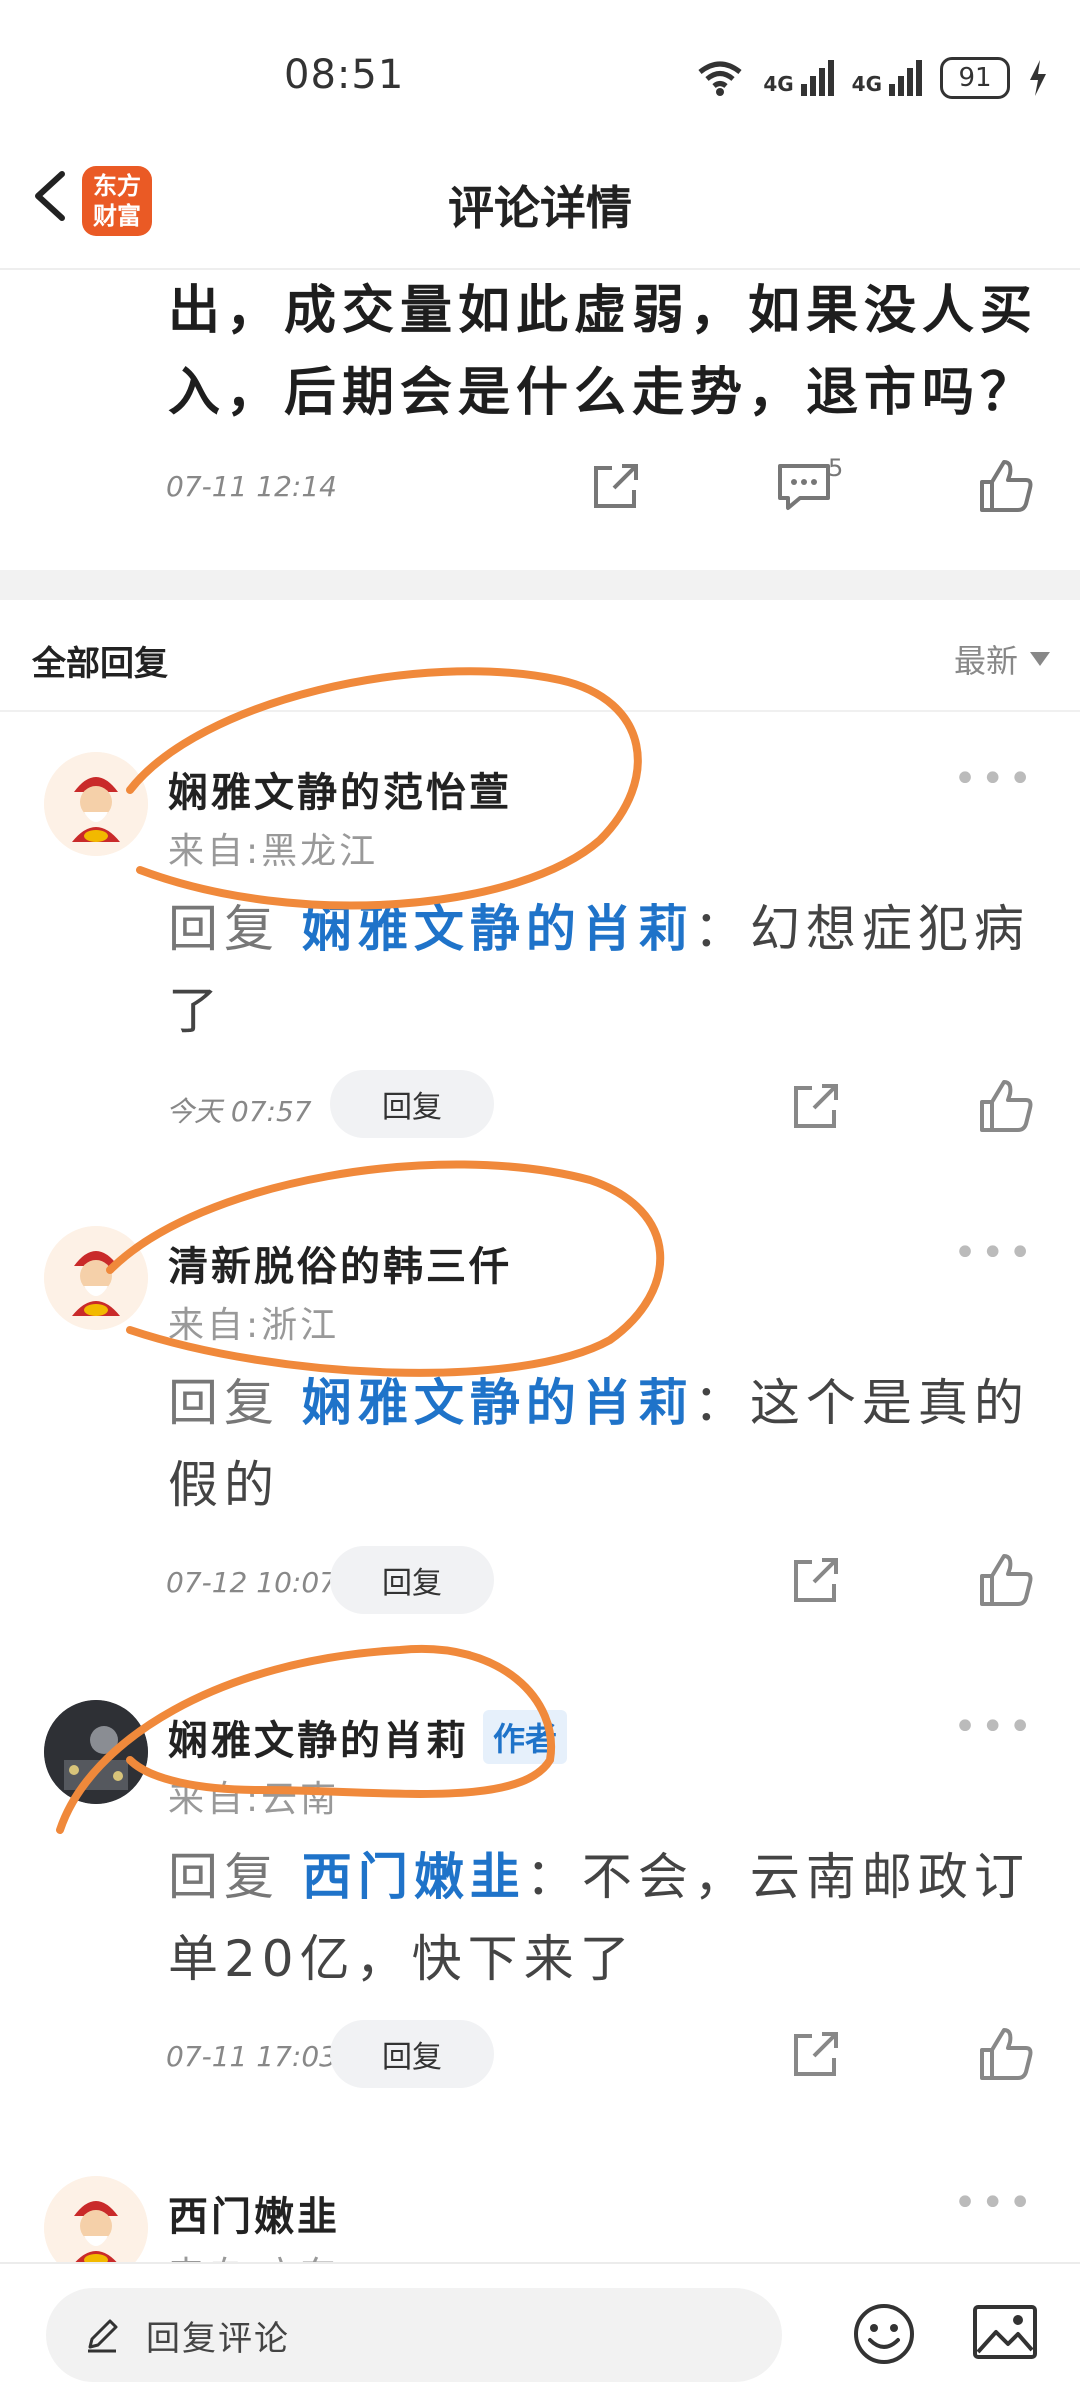  Describe the element at coordinates (540, 711) in the screenshot. I see `section-divider` at that location.